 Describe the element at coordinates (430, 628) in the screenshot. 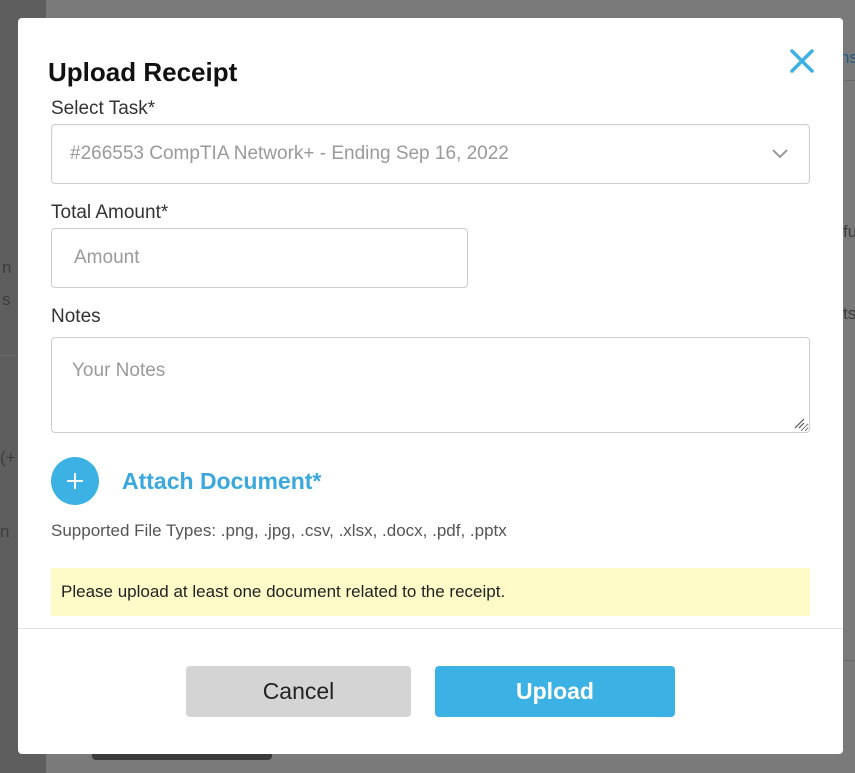

I see `footer-divider` at that location.